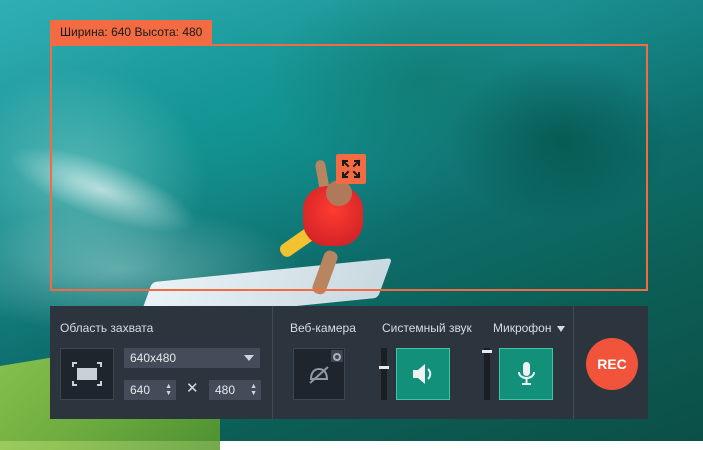 The image size is (703, 450). I want to click on capture-preset-value: 640x480, so click(153, 358).